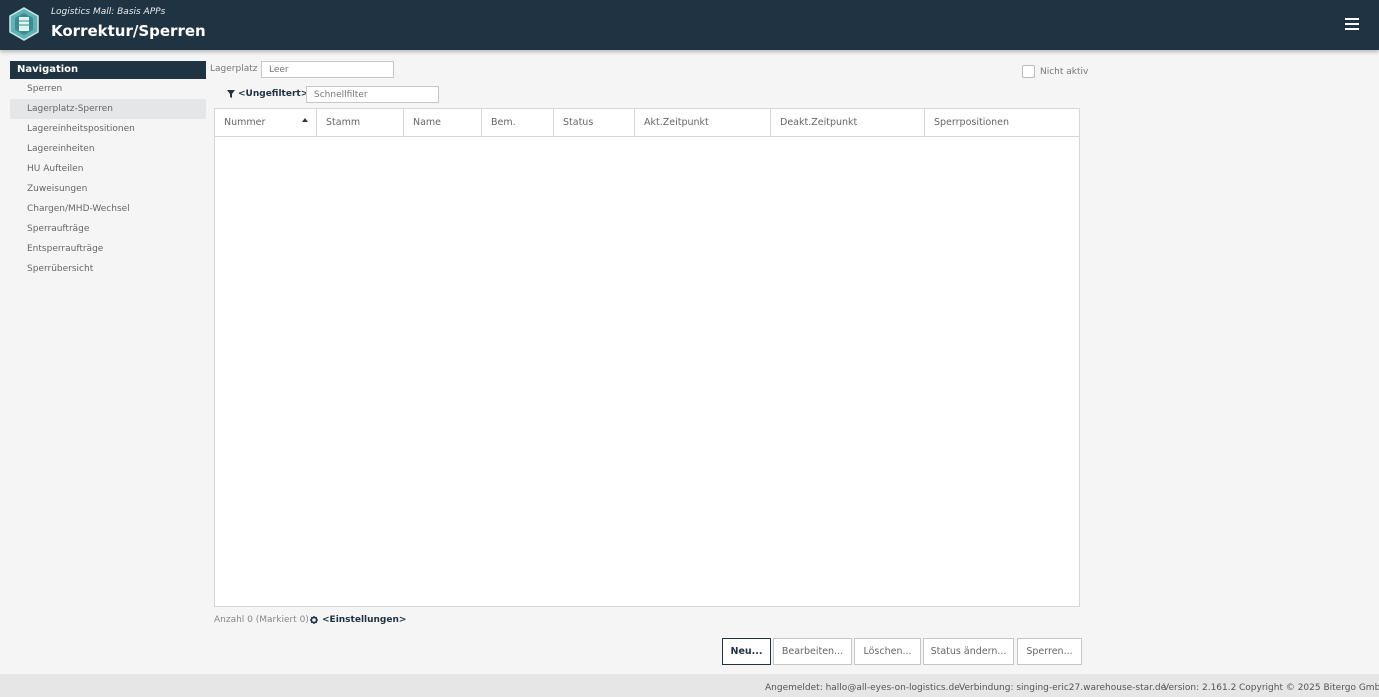  I want to click on filter-toggle: <Ungefiltert>, so click(267, 94).